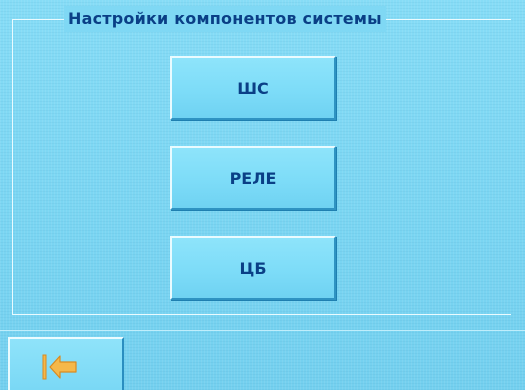  I want to click on relay-button-label: РЕЛЕ, so click(253, 178).